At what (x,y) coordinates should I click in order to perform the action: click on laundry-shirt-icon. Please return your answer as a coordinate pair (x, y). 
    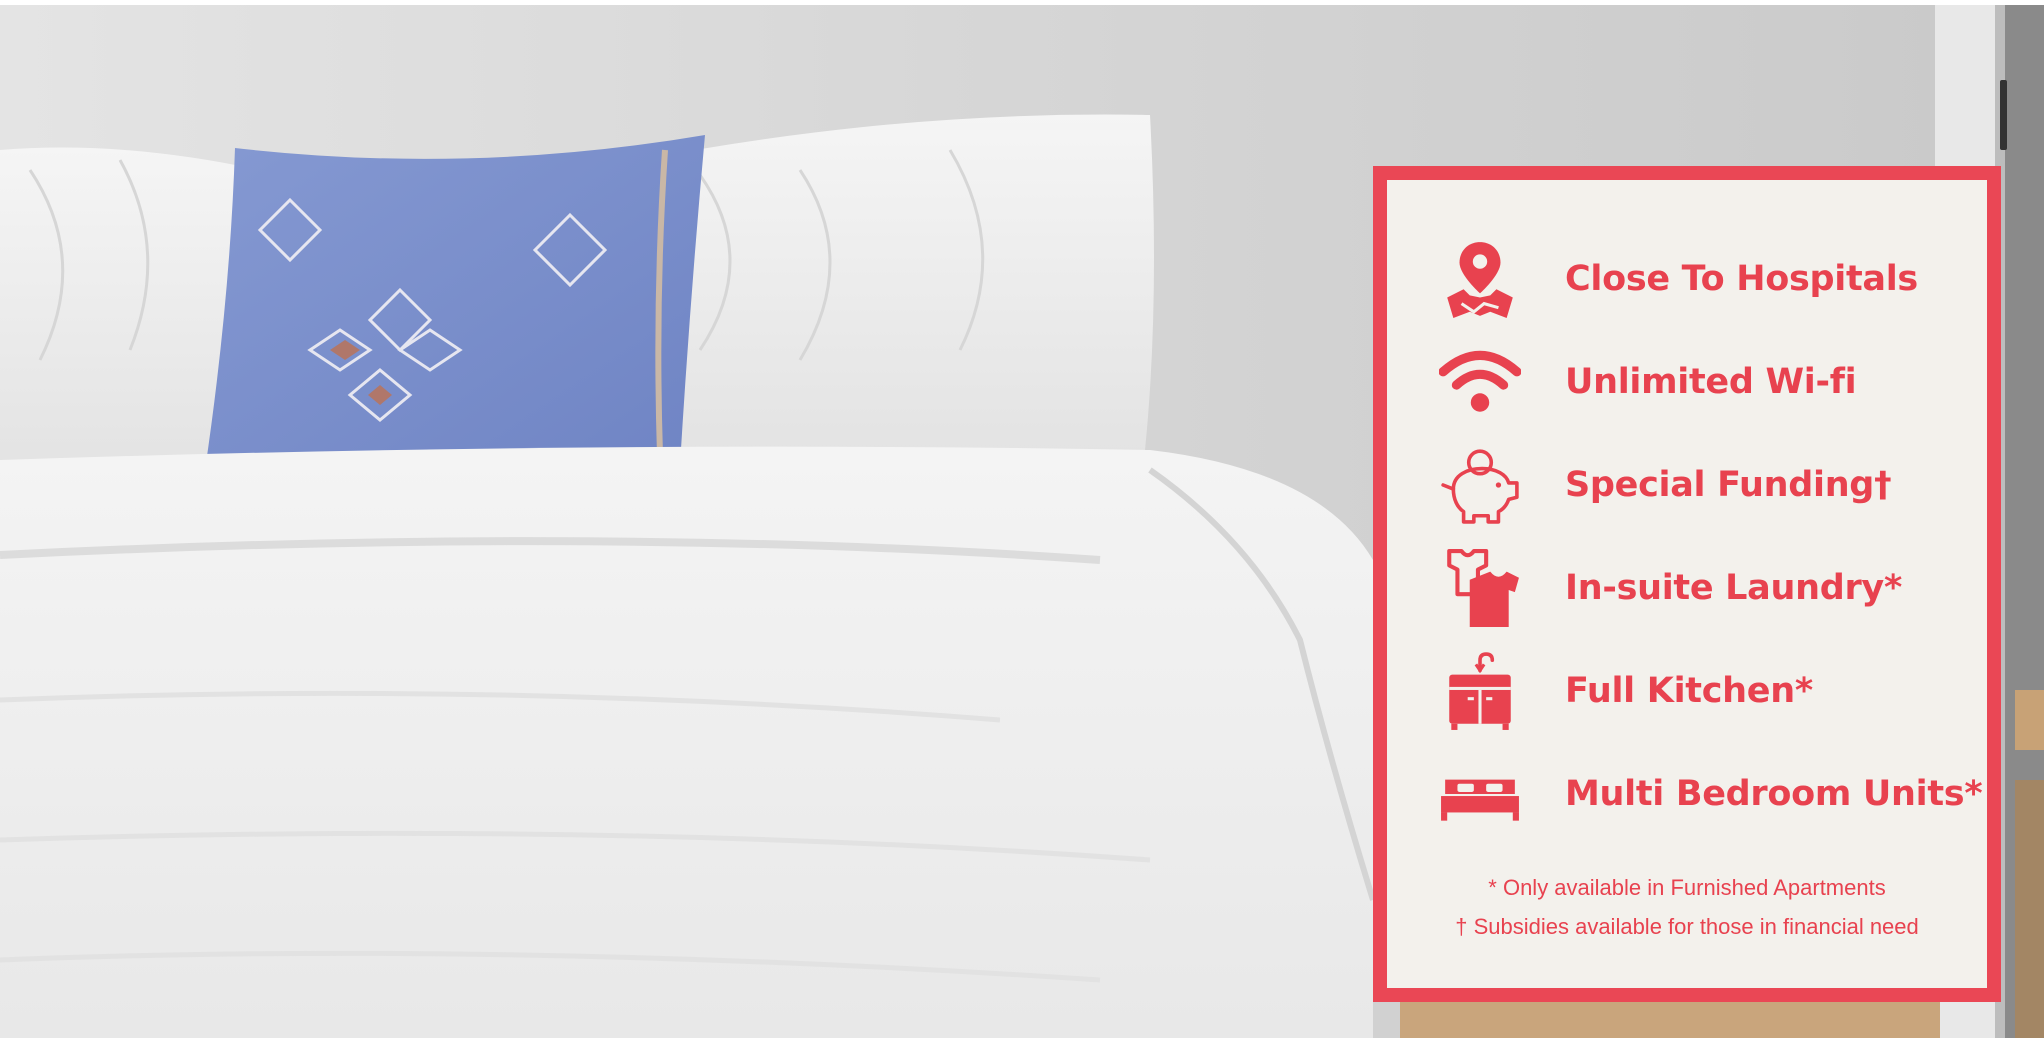
    Looking at the image, I should click on (1480, 588).